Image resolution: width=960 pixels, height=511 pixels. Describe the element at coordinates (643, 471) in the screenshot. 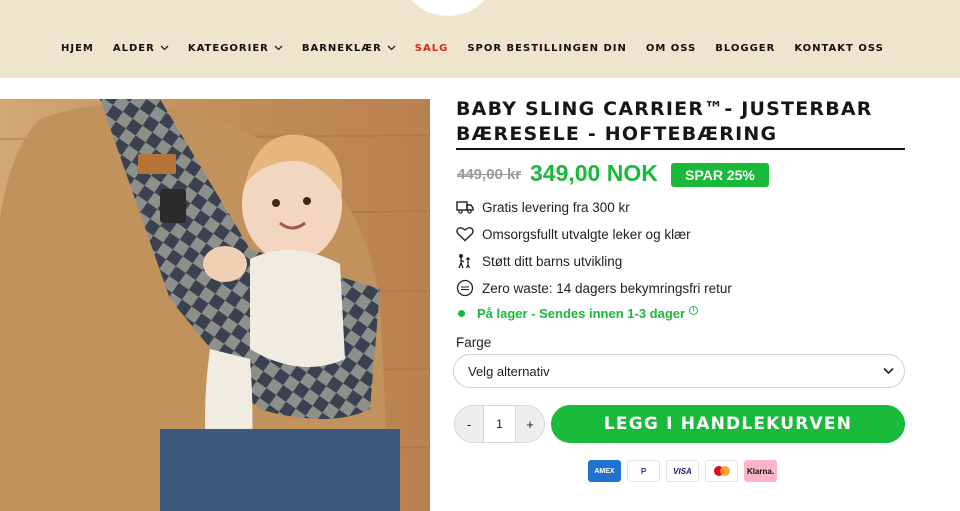

I see `paypal-icon: P` at that location.